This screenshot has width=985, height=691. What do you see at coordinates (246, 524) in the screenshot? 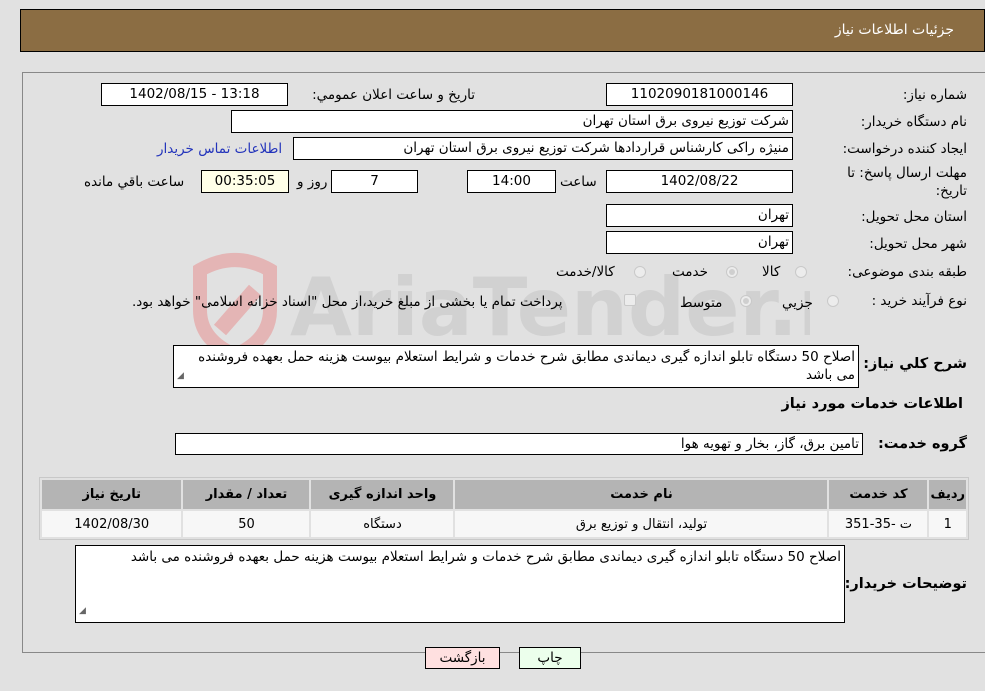
I see `cell-quantity: 50` at bounding box center [246, 524].